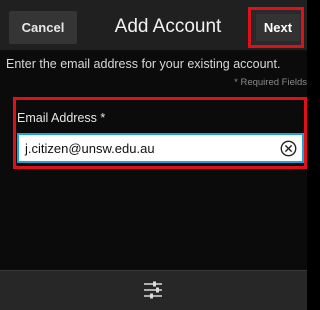  I want to click on next-button: Next, so click(278, 27).